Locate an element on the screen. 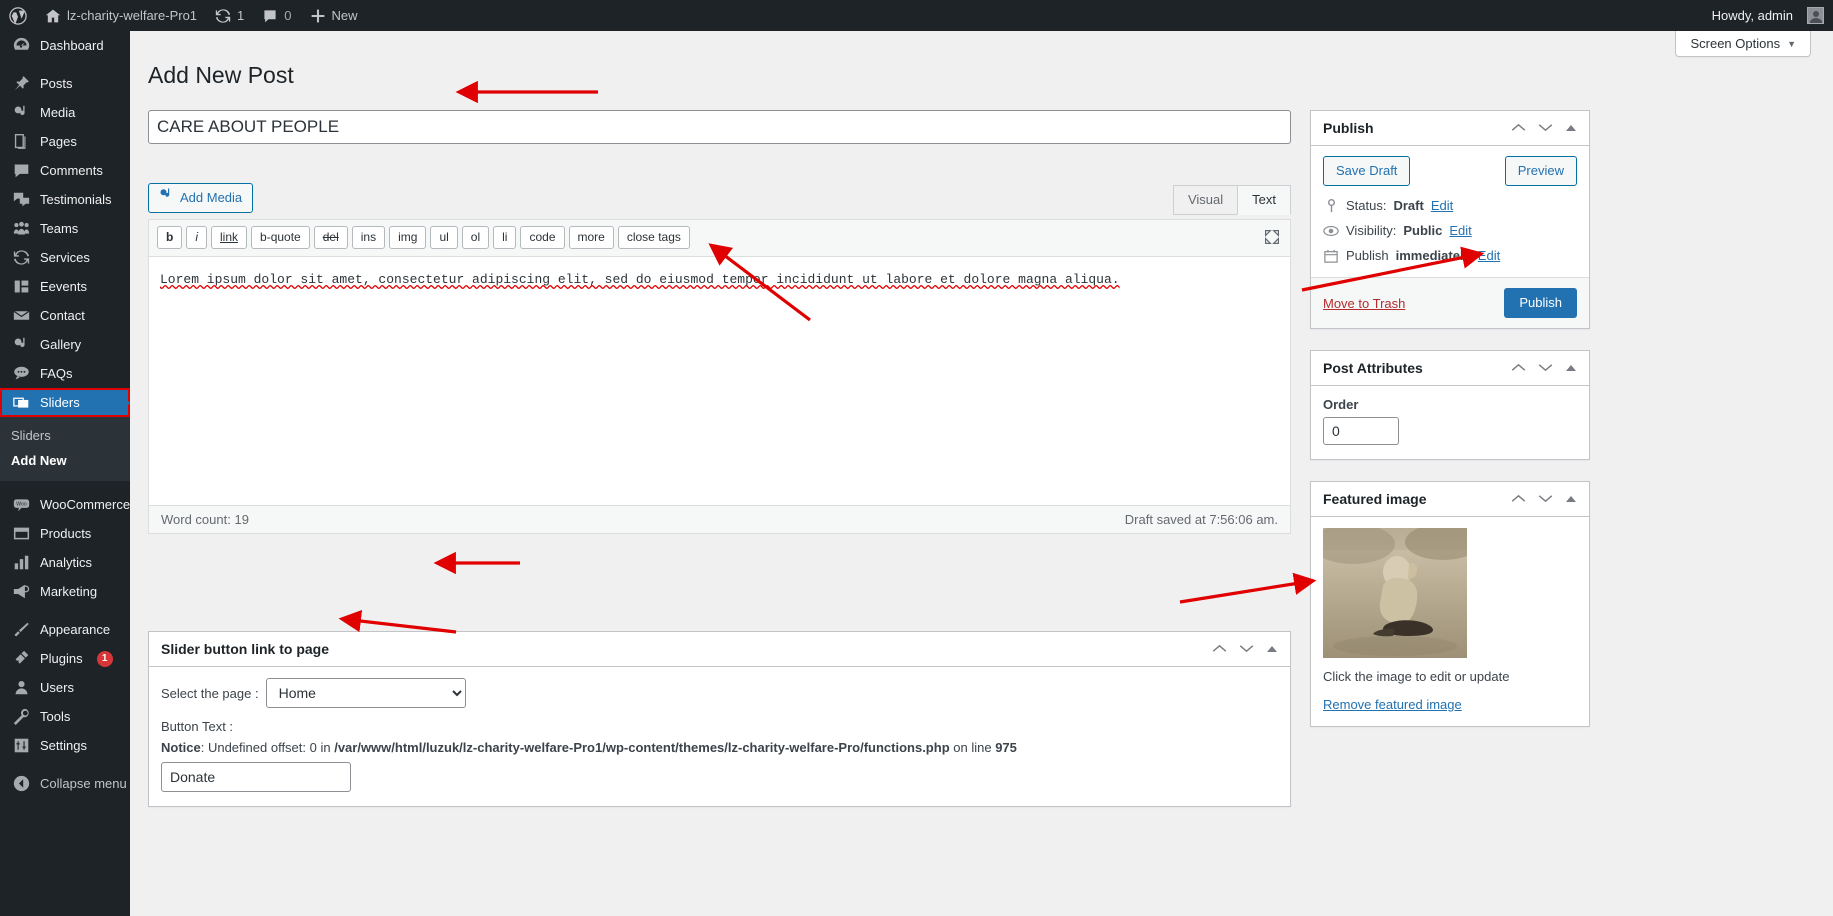 Image resolution: width=1833 pixels, height=916 pixels. post-title-wrap is located at coordinates (719, 127).